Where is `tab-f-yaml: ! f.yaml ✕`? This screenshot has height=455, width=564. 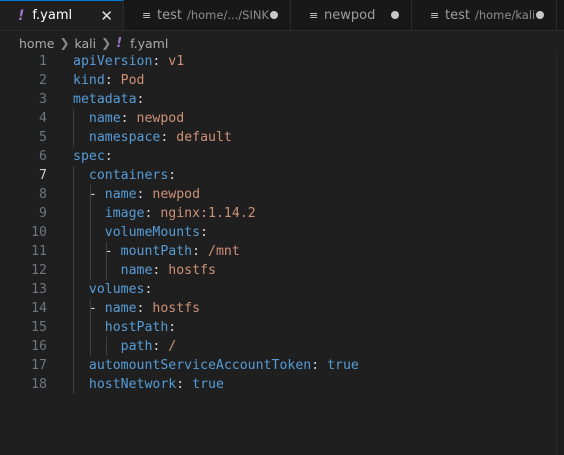 tab-f-yaml: ! f.yaml ✕ is located at coordinates (62, 15).